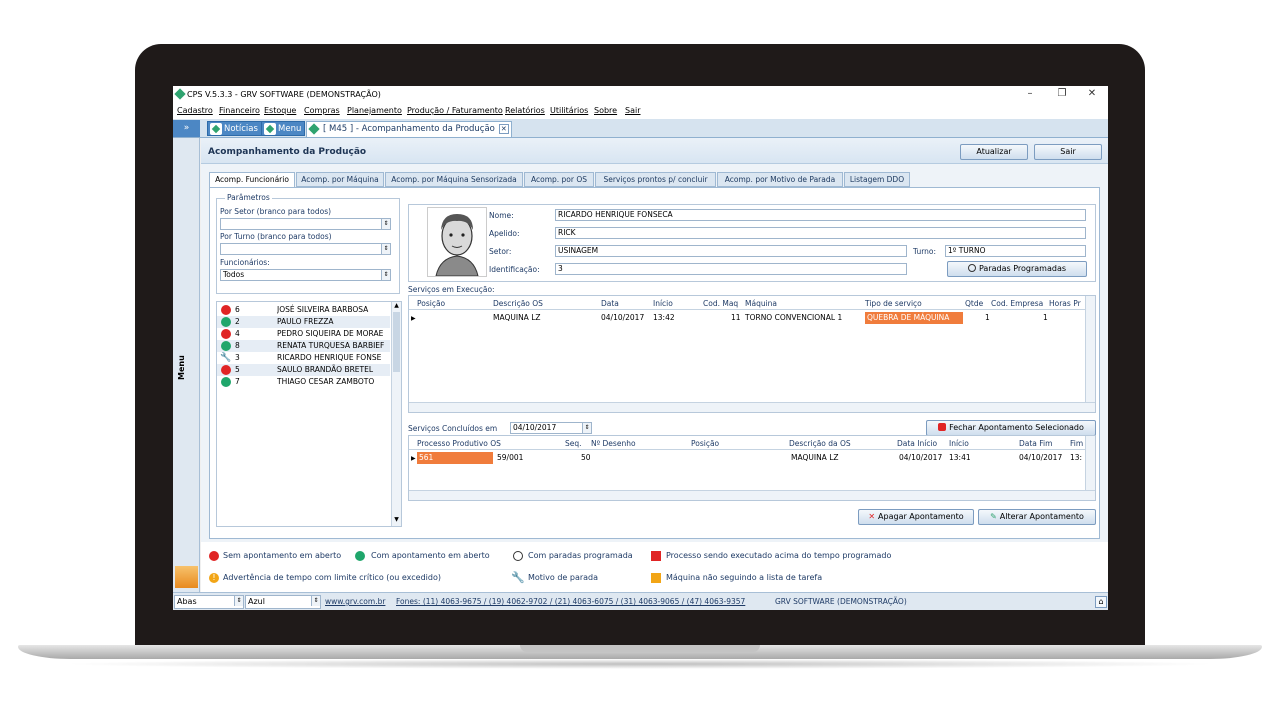 Image resolution: width=1280 pixels, height=720 pixels. Describe the element at coordinates (1062, 93) in the screenshot. I see `restore-icon: ❐` at that location.